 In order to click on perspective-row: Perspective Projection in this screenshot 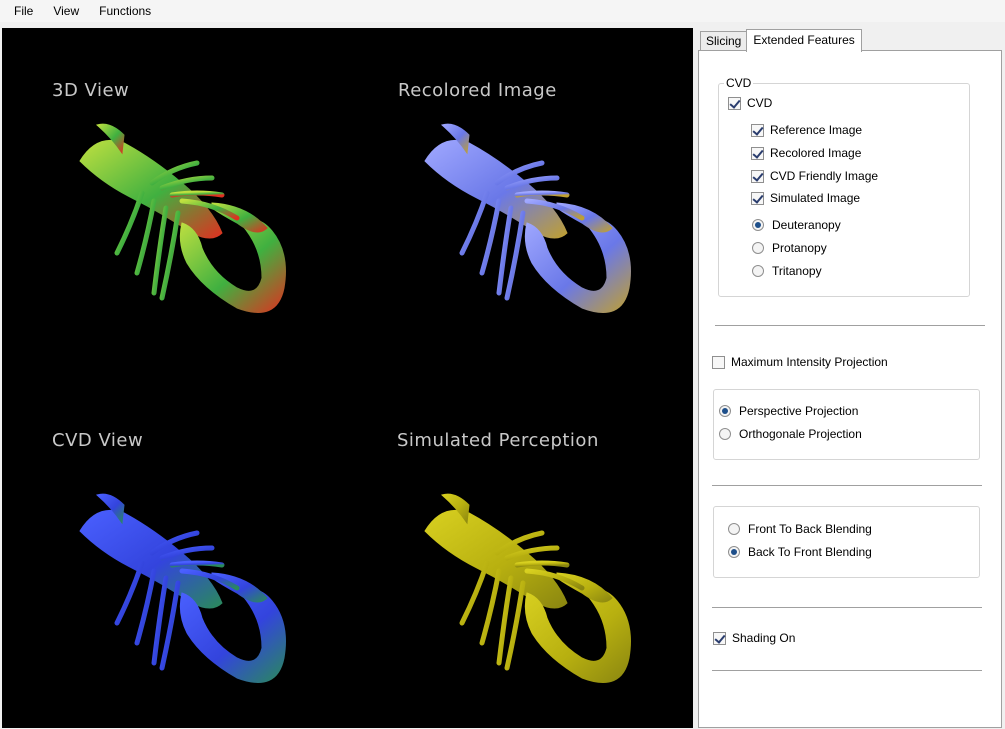, I will do `click(788, 411)`.